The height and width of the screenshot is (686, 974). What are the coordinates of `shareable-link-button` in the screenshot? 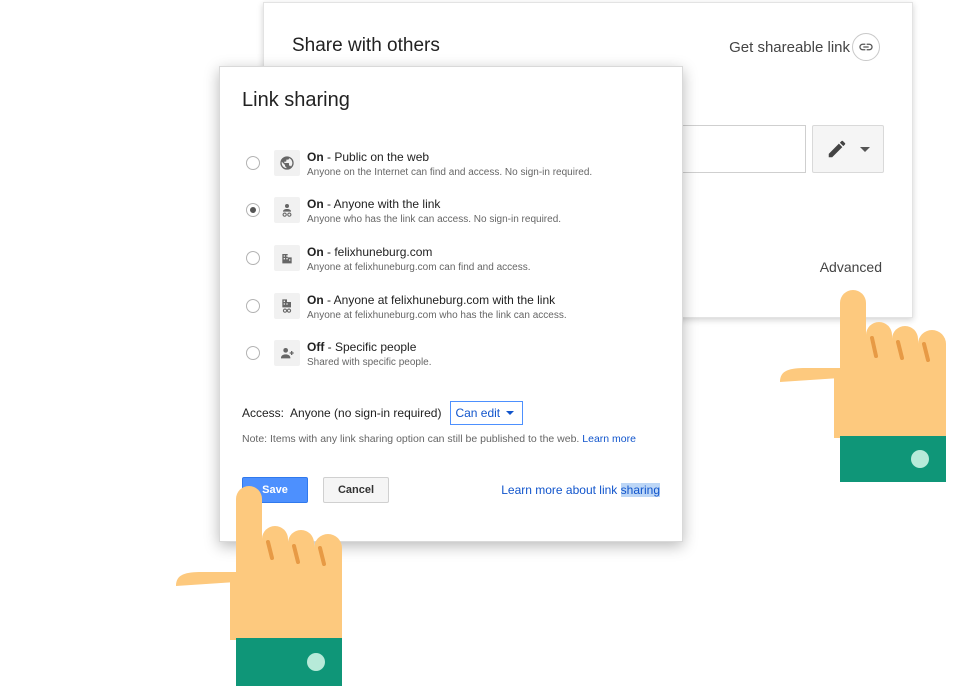 It's located at (866, 47).